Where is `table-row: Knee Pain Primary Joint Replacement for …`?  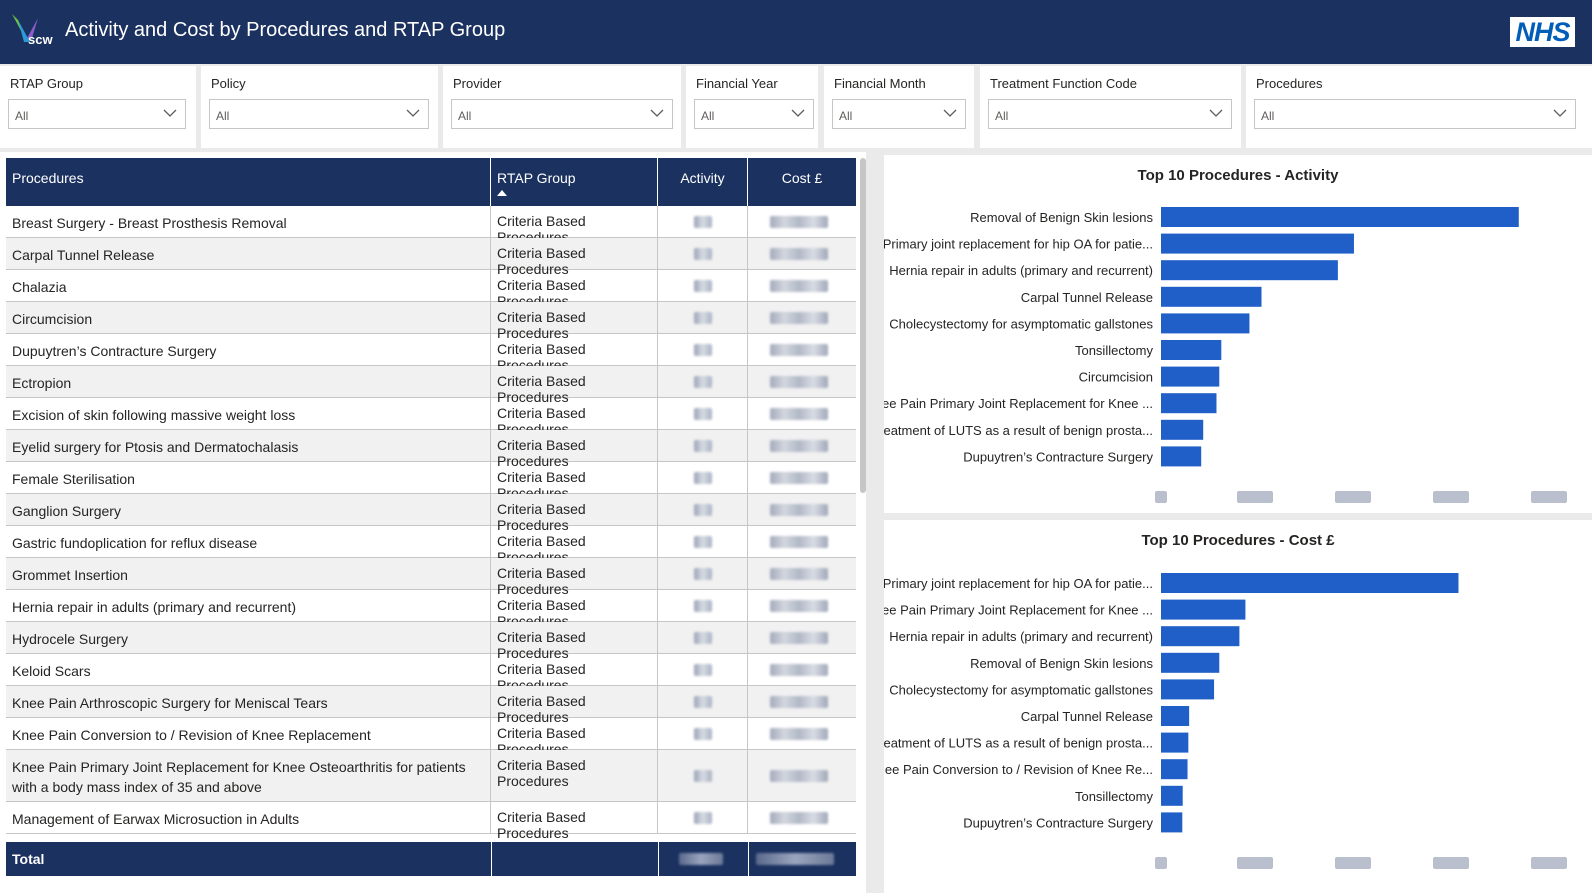
table-row: Knee Pain Primary Joint Replacement for … is located at coordinates (431, 776).